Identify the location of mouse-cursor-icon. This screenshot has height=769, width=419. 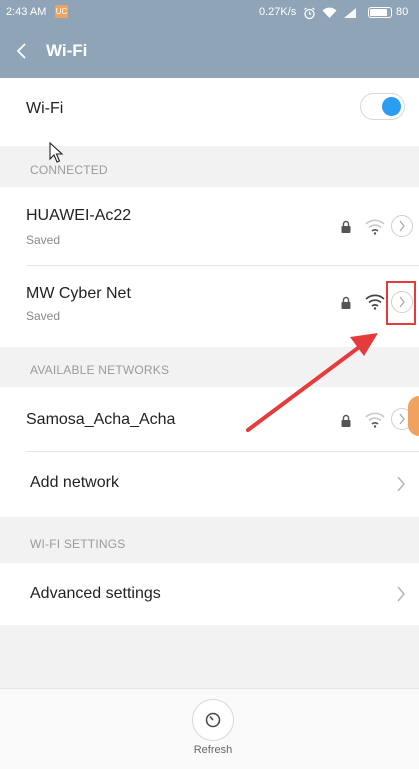
(56, 152).